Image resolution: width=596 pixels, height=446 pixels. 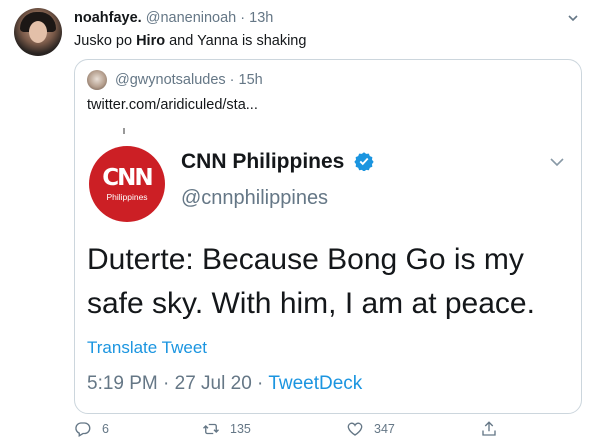 I want to click on tweet-text-part: Jusko po, so click(x=105, y=41).